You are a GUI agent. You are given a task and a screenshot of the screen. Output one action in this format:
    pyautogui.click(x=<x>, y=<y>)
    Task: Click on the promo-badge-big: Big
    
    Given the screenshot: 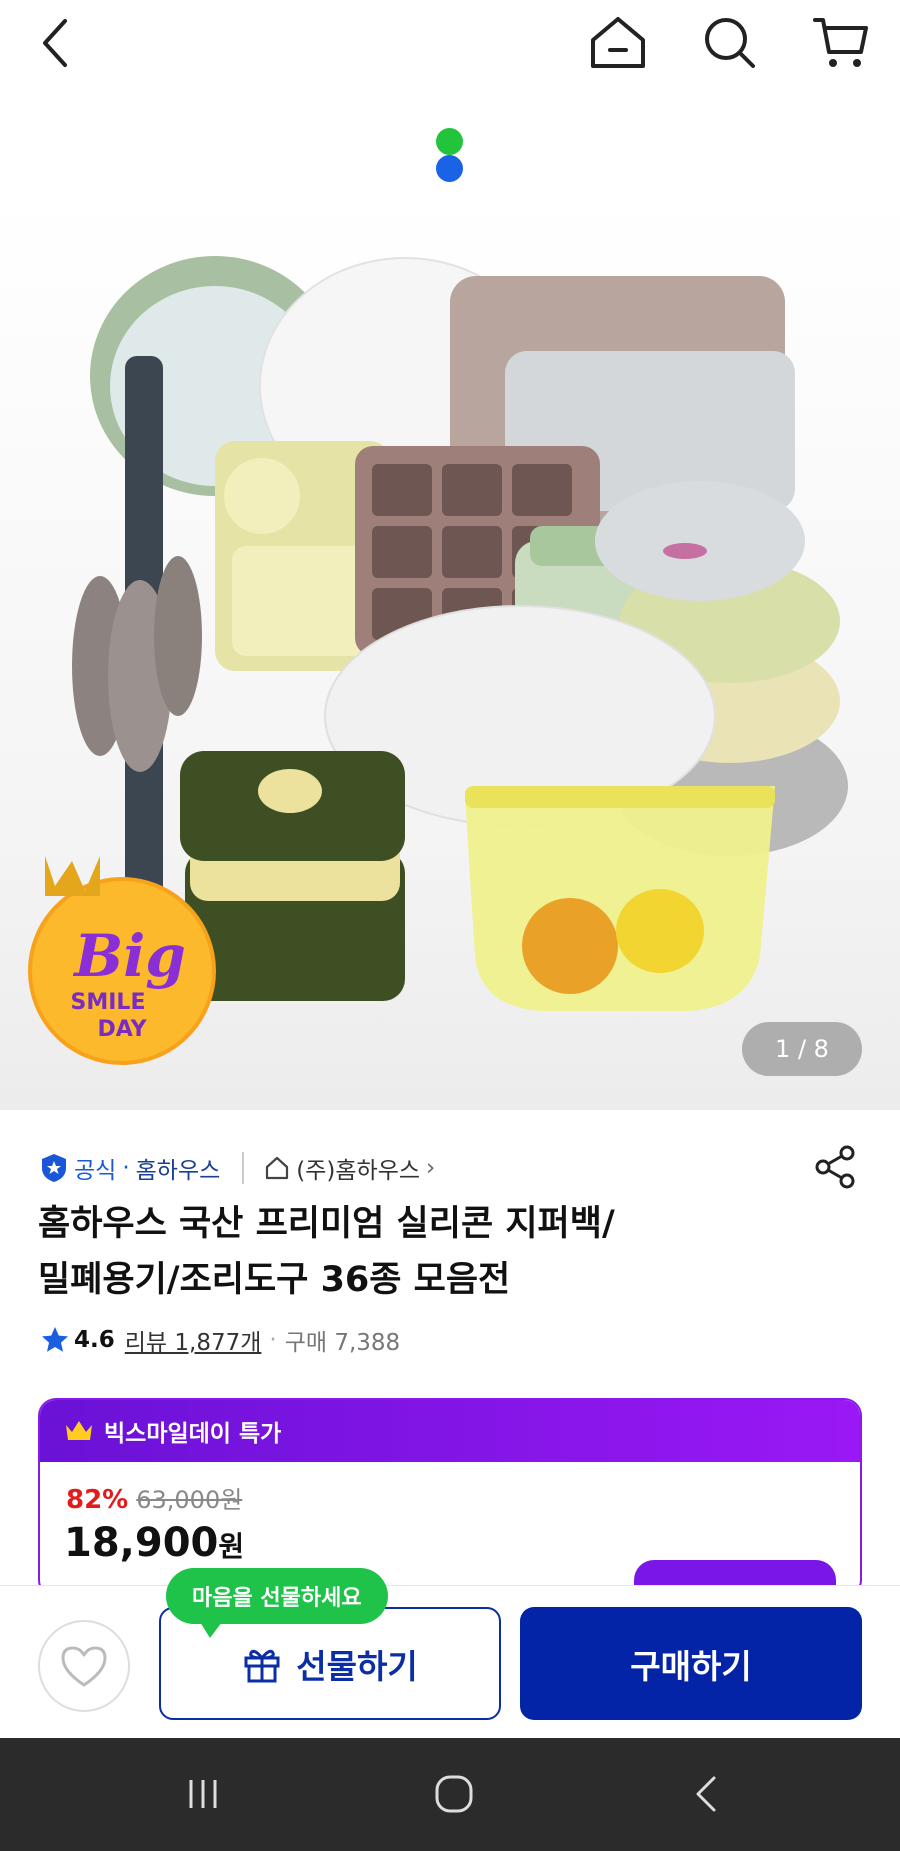 What is the action you would take?
    pyautogui.click(x=129, y=956)
    